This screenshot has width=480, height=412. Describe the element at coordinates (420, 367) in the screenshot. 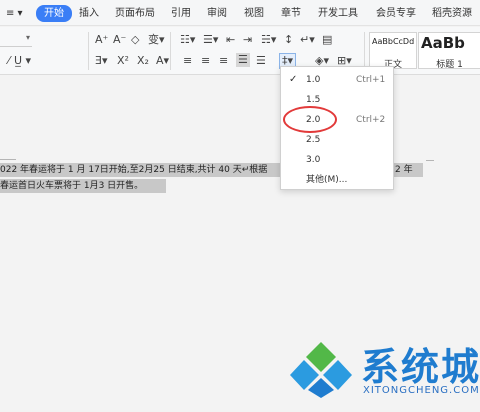

I see `watermark-name: 系统城` at that location.